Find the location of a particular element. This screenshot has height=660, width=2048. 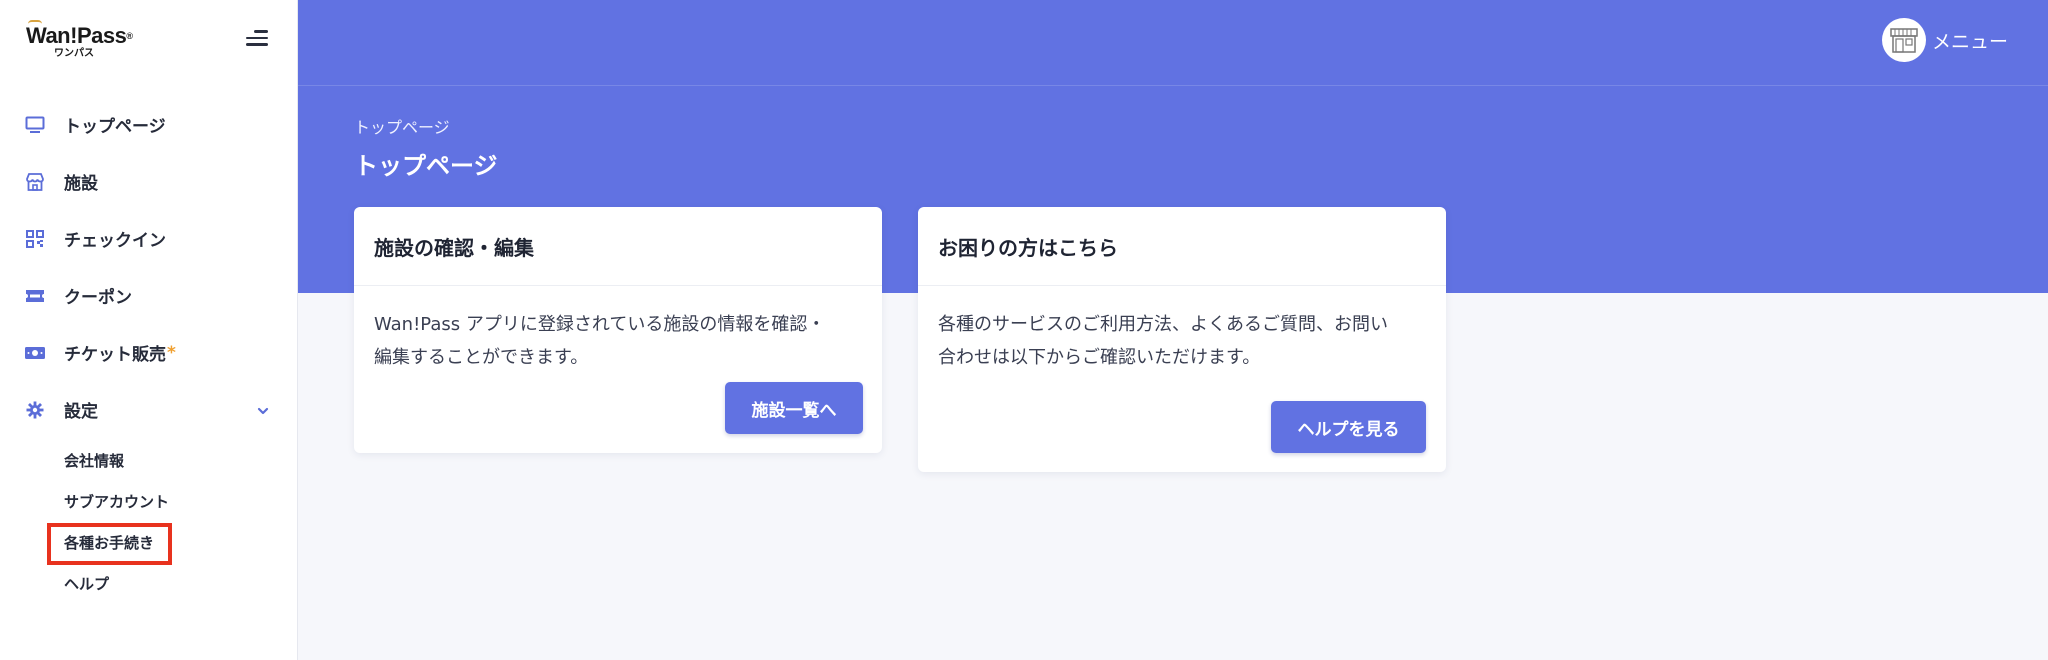

logo-registered: ® is located at coordinates (129, 36).